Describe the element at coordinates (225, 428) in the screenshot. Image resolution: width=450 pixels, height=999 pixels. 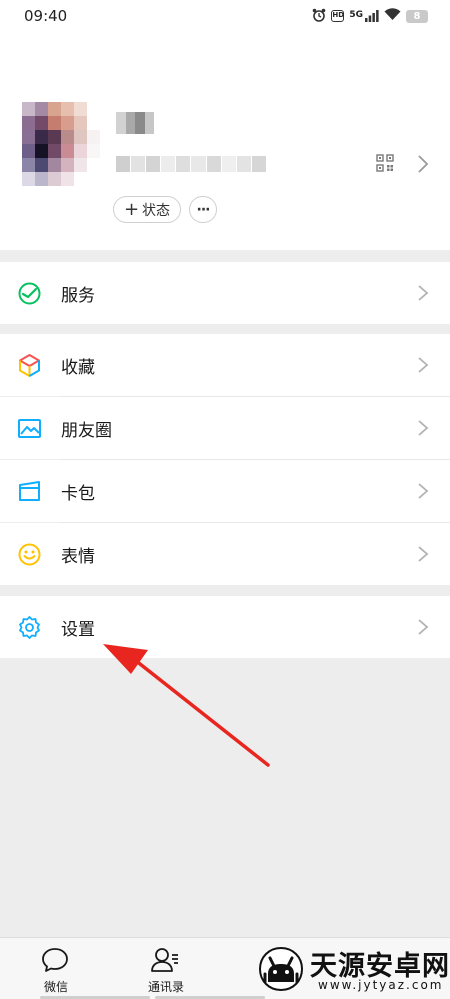
I see `menu-item-moments: 朋友圈` at that location.